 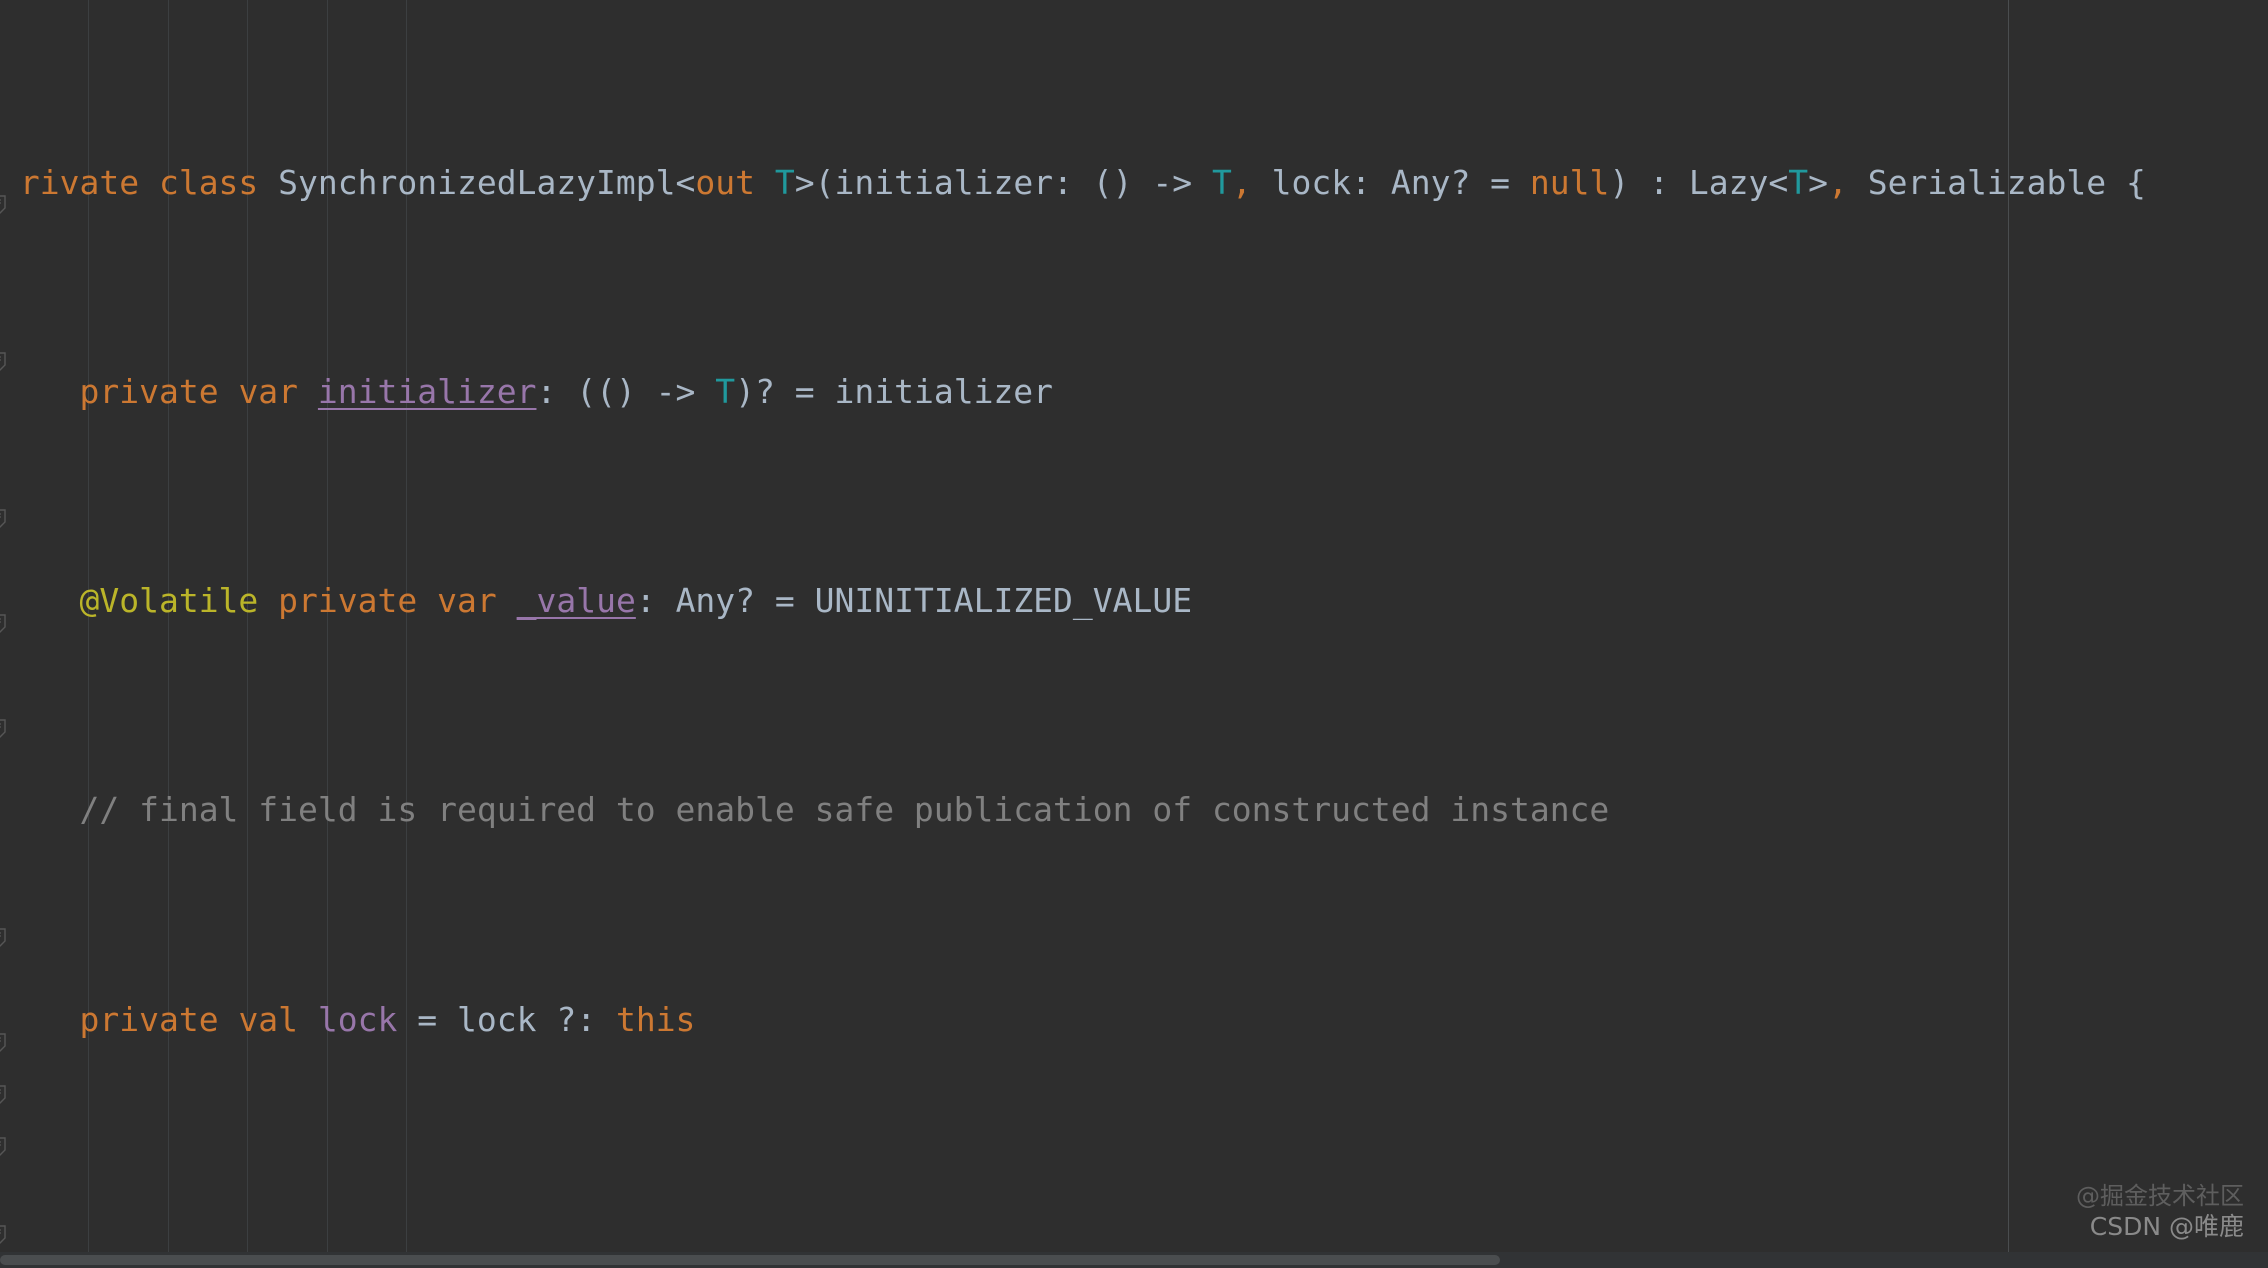 What do you see at coordinates (268, 1019) in the screenshot?
I see `token-keyword: val` at bounding box center [268, 1019].